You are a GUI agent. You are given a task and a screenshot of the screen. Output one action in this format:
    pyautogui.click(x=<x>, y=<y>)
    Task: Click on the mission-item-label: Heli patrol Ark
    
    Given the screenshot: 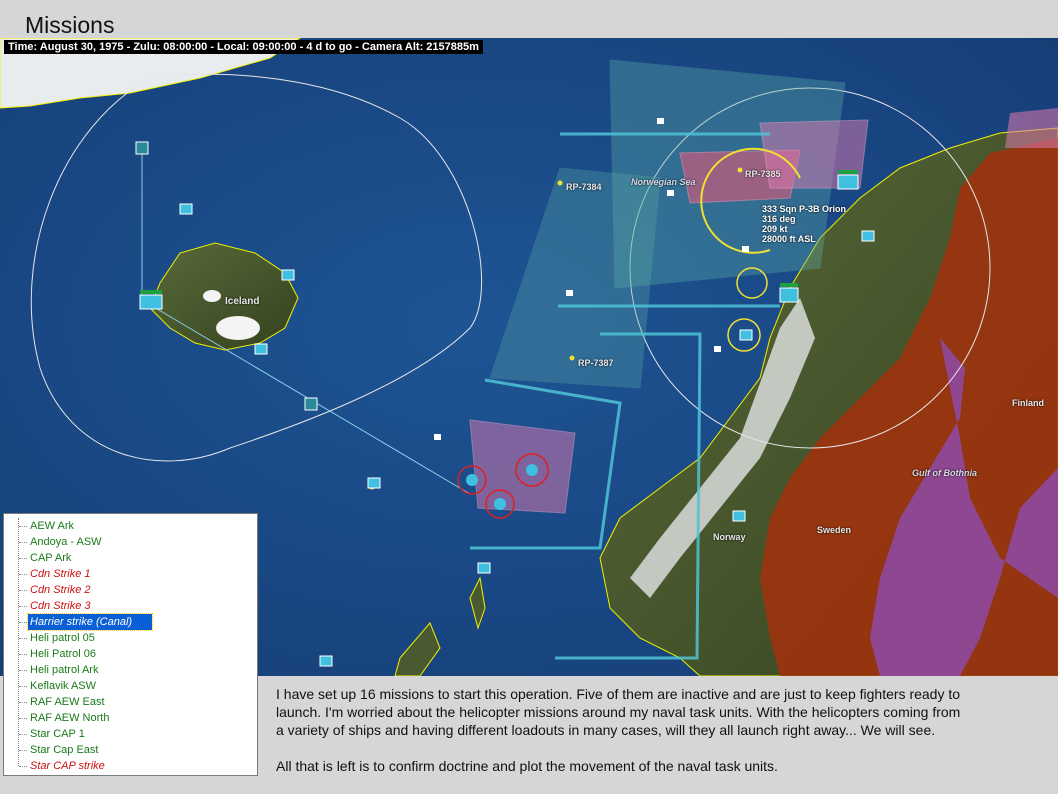 What is the action you would take?
    pyautogui.click(x=64, y=670)
    